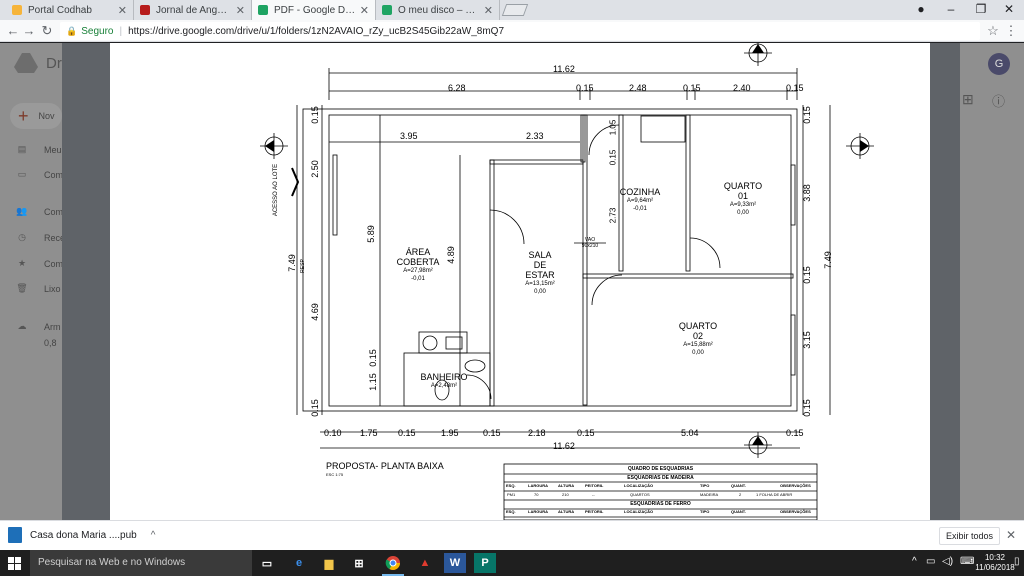 Image resolution: width=1024 pixels, height=576 pixels. Describe the element at coordinates (17, 10) in the screenshot. I see `codhab-favicon-icon` at that location.